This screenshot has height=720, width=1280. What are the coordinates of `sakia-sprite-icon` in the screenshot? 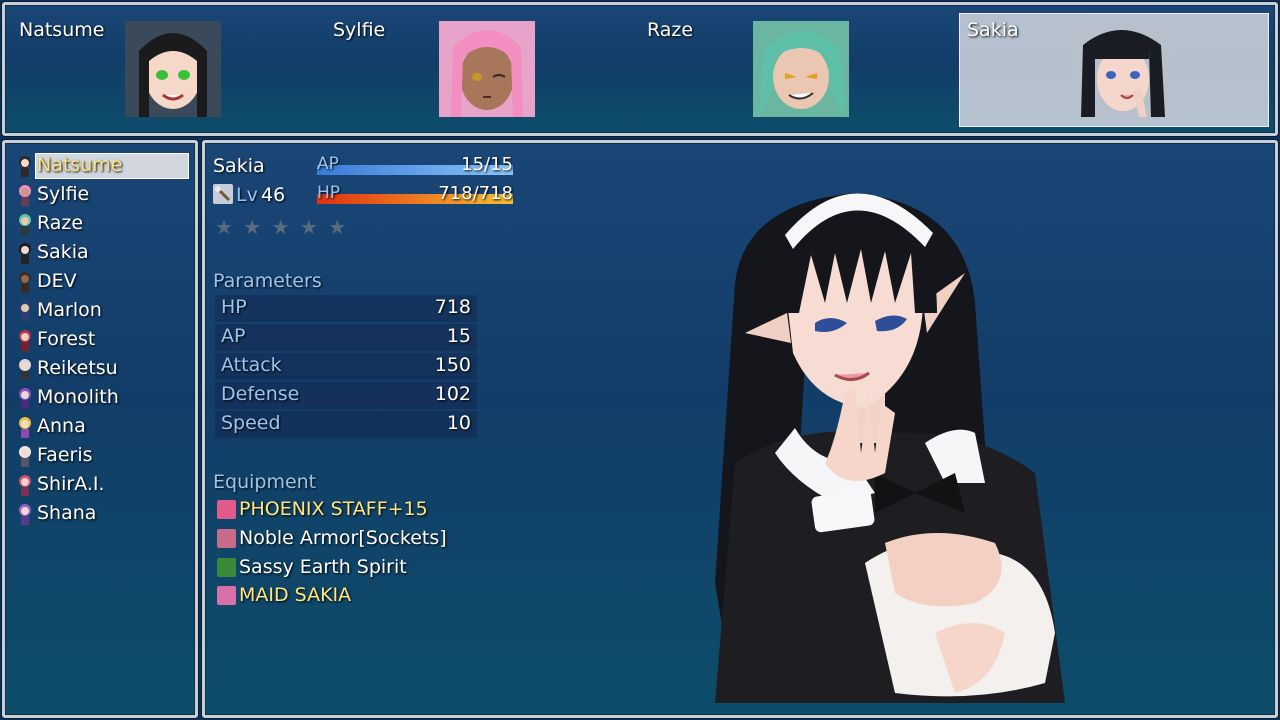 It's located at (25, 253).